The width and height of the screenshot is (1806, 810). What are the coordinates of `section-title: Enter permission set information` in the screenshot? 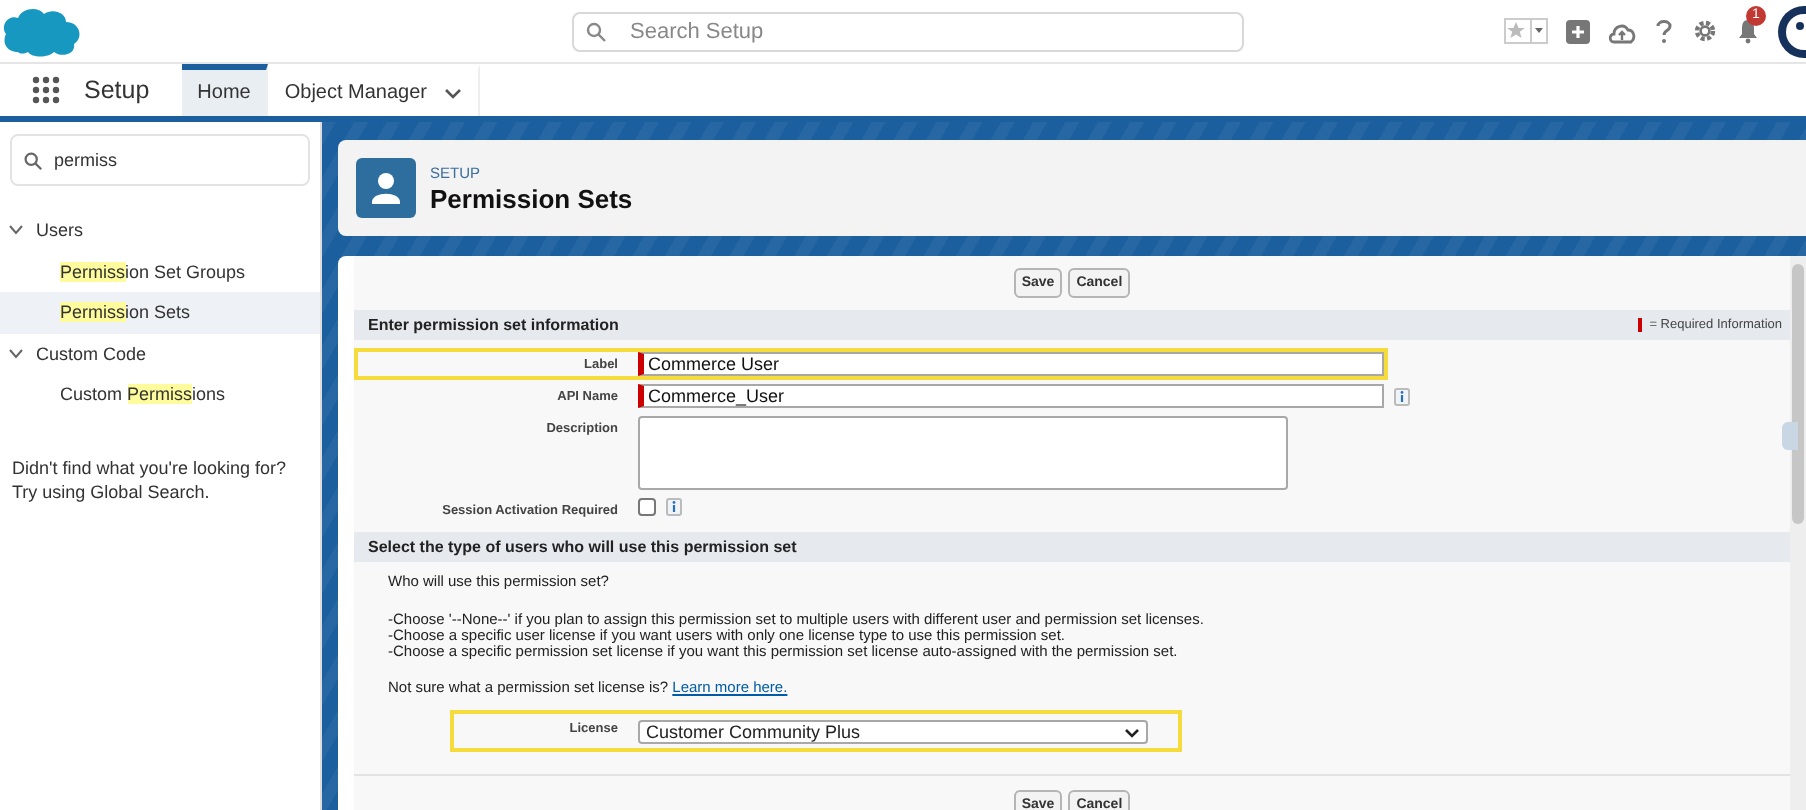 It's located at (493, 325).